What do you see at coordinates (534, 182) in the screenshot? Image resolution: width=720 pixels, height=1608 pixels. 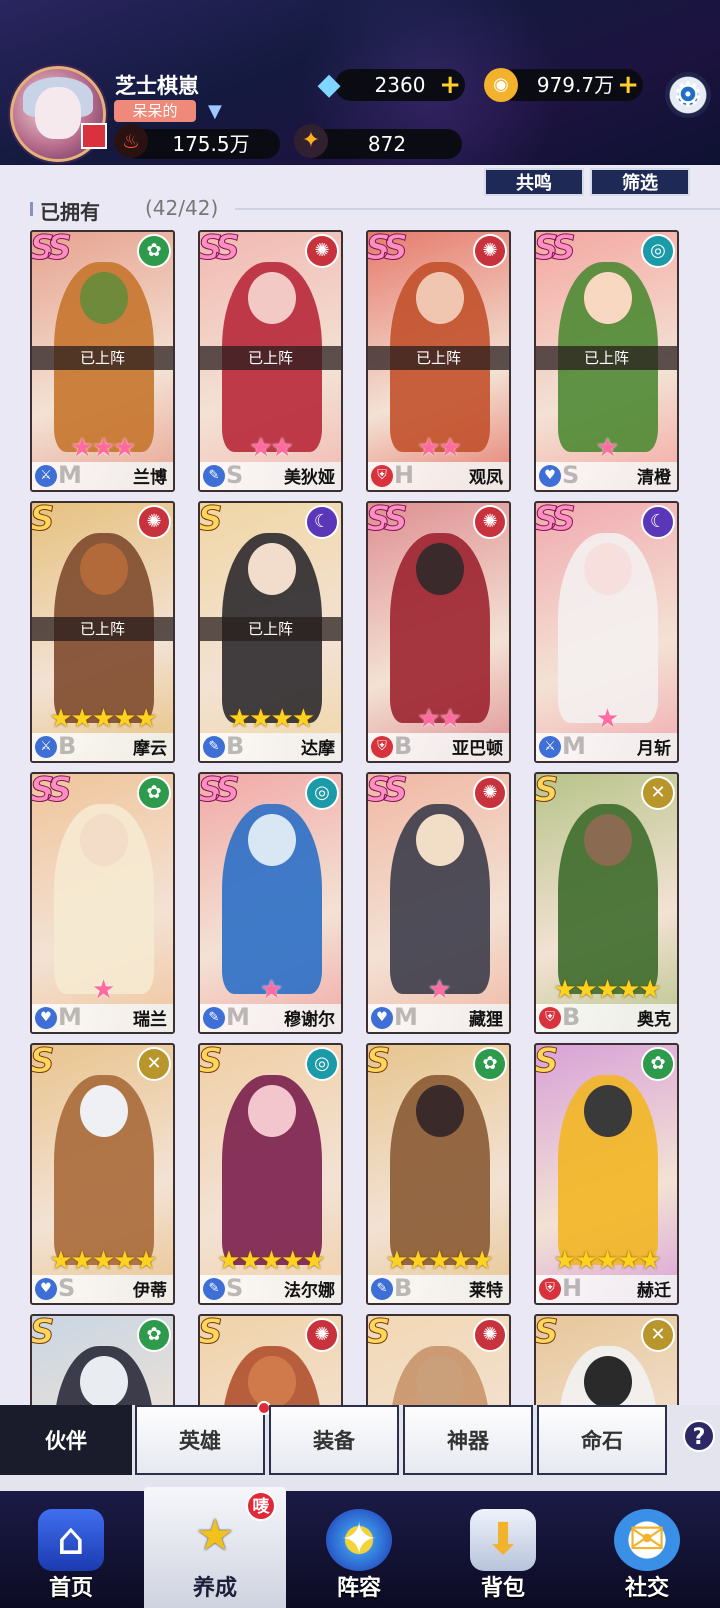 I see `resonance-button: 共鸣` at bounding box center [534, 182].